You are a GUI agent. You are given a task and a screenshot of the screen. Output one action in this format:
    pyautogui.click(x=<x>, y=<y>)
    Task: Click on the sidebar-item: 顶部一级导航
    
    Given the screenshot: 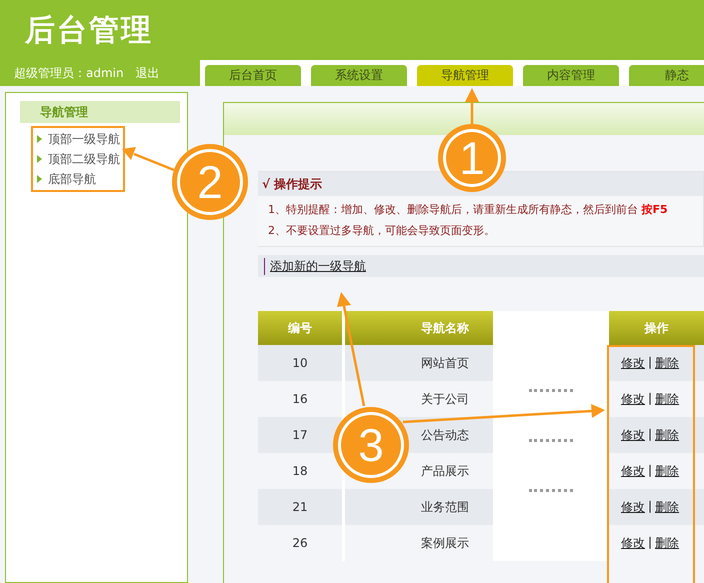 What is the action you would take?
    pyautogui.click(x=84, y=139)
    